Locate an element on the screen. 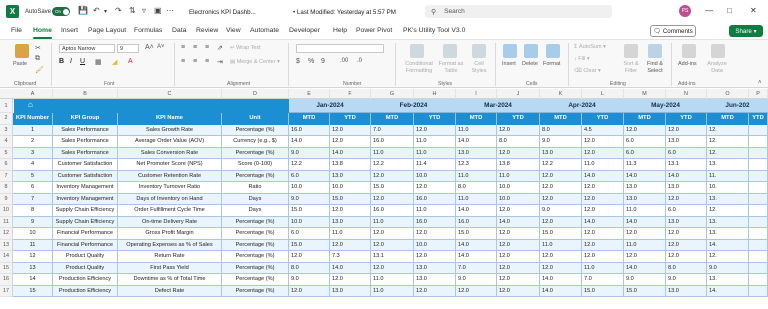 The width and height of the screenshot is (768, 309). cell-styles-icon is located at coordinates (479, 51).